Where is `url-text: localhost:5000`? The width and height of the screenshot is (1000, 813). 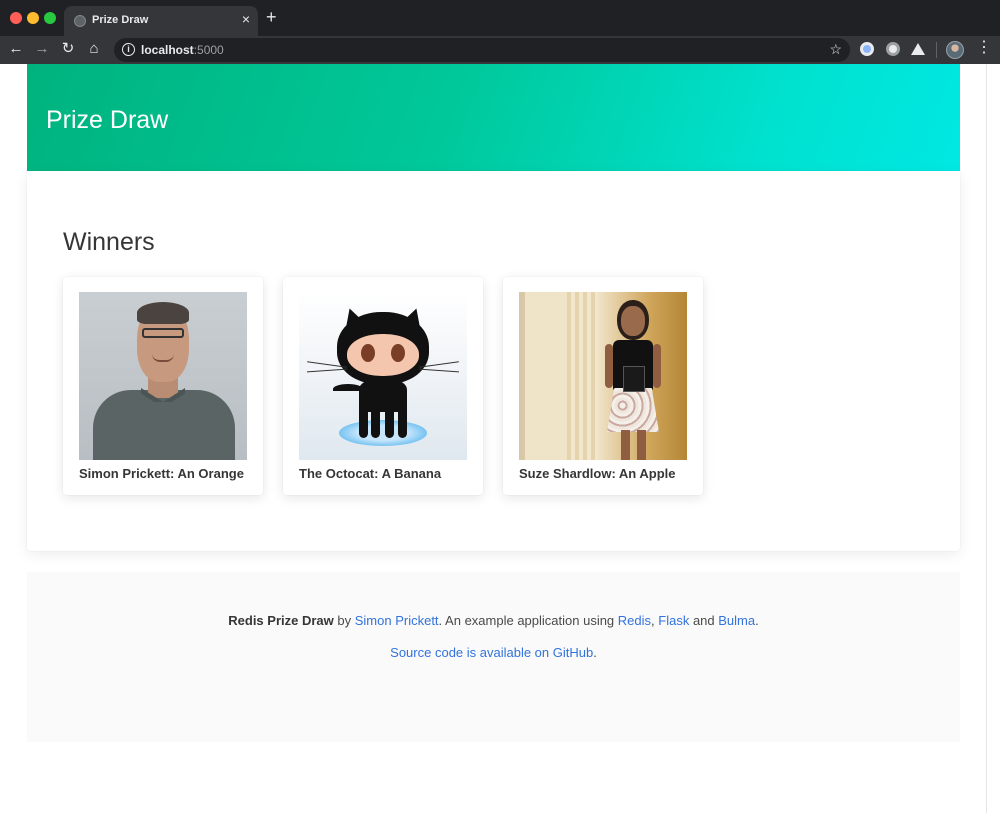 url-text: localhost:5000 is located at coordinates (182, 50).